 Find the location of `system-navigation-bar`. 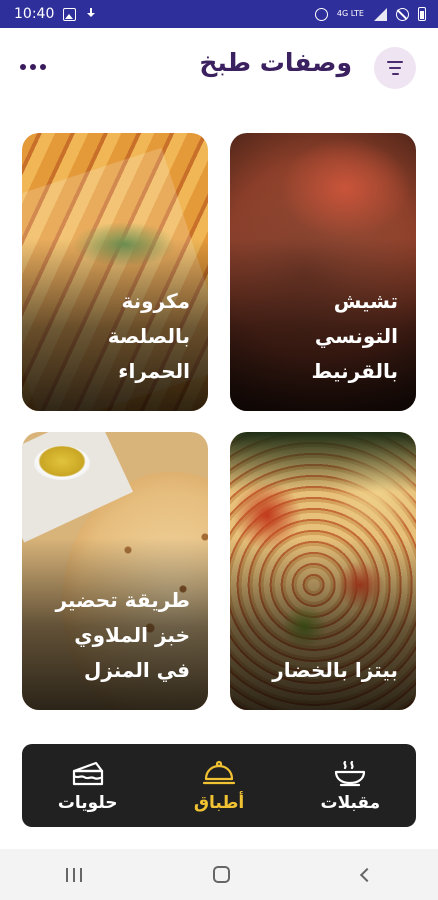

system-navigation-bar is located at coordinates (219, 874).